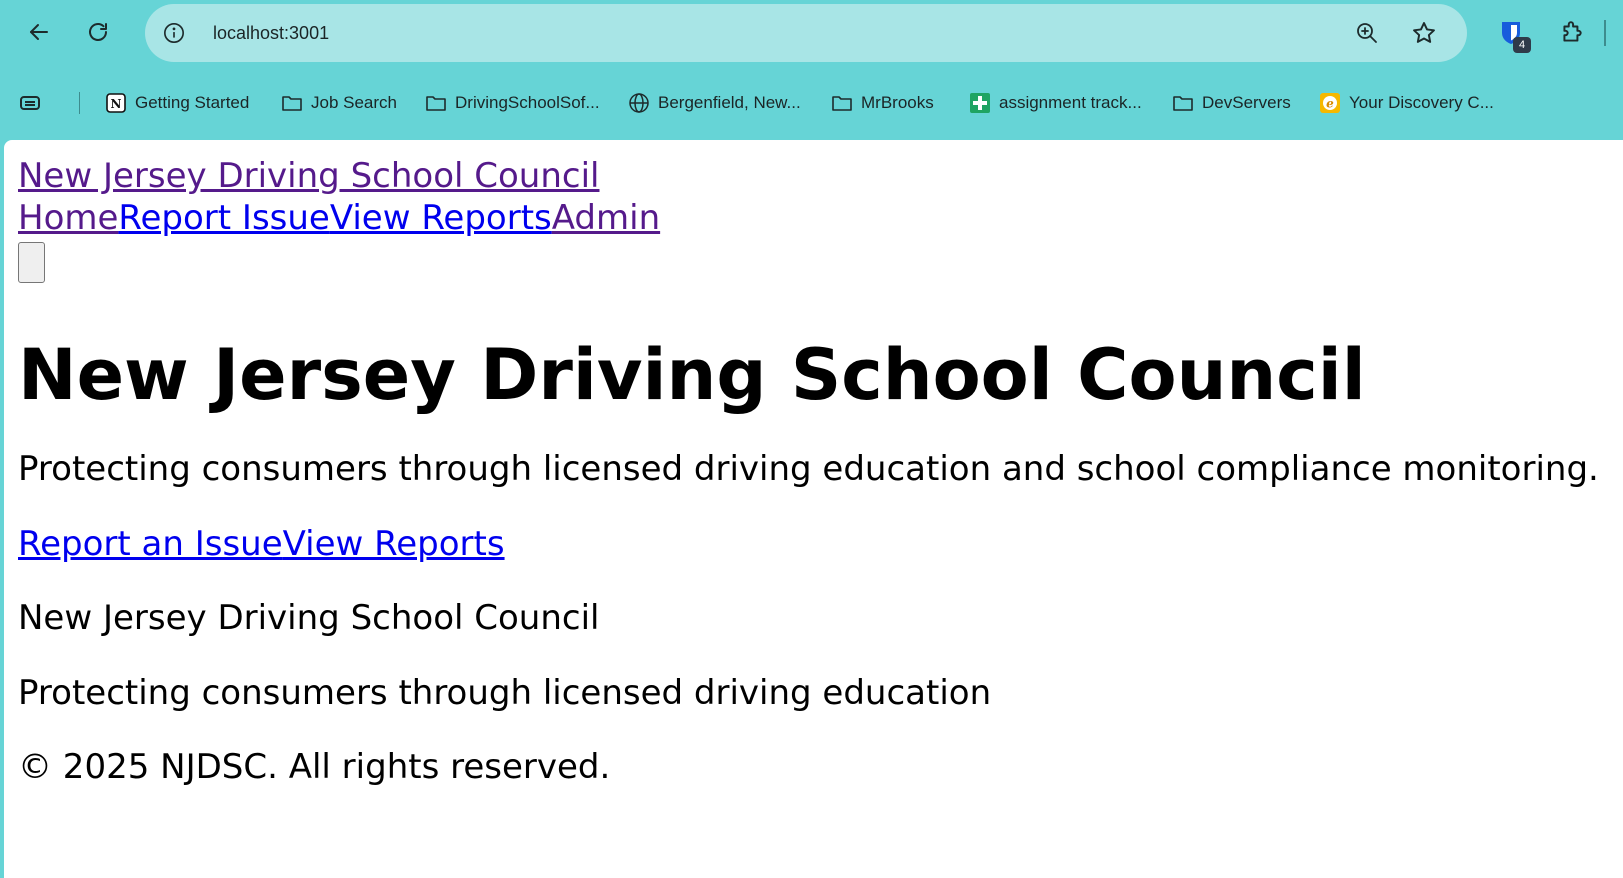 The width and height of the screenshot is (1623, 878). I want to click on back-arrow-icon, so click(39, 32).